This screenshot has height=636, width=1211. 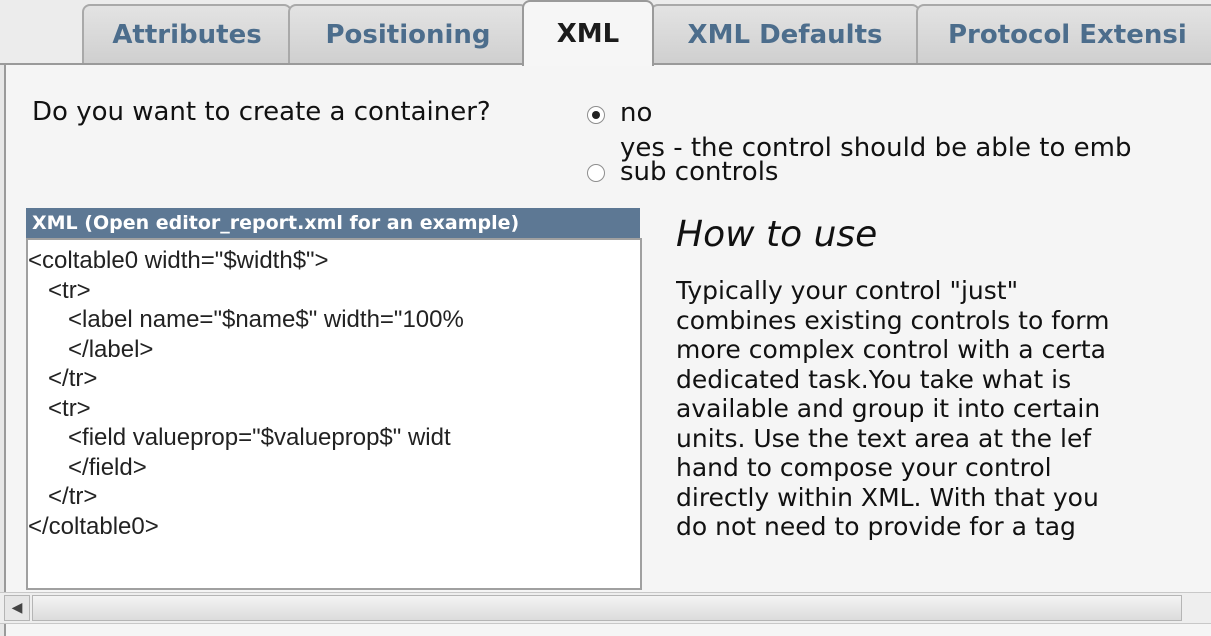 What do you see at coordinates (636, 113) in the screenshot?
I see `option-no-label: no` at bounding box center [636, 113].